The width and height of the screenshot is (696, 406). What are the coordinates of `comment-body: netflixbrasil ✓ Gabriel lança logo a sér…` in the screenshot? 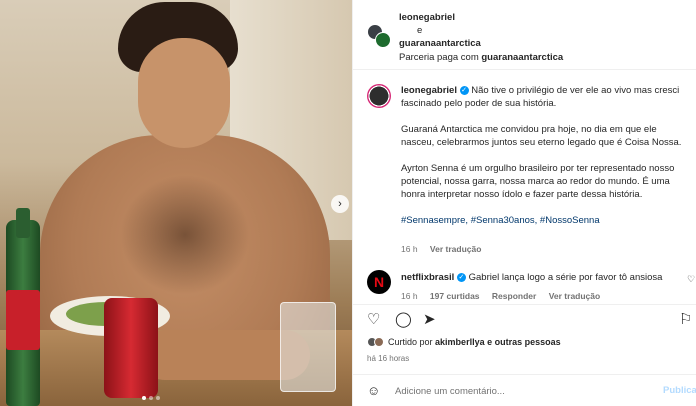 It's located at (531, 277).